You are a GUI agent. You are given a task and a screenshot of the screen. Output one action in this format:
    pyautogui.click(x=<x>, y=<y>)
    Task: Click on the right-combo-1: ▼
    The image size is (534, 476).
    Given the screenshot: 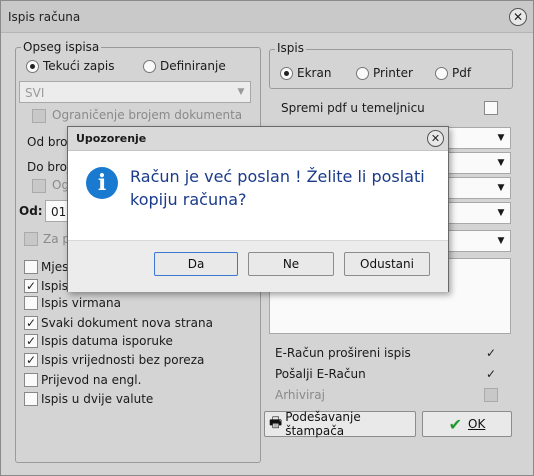 What is the action you would take?
    pyautogui.click(x=476, y=138)
    